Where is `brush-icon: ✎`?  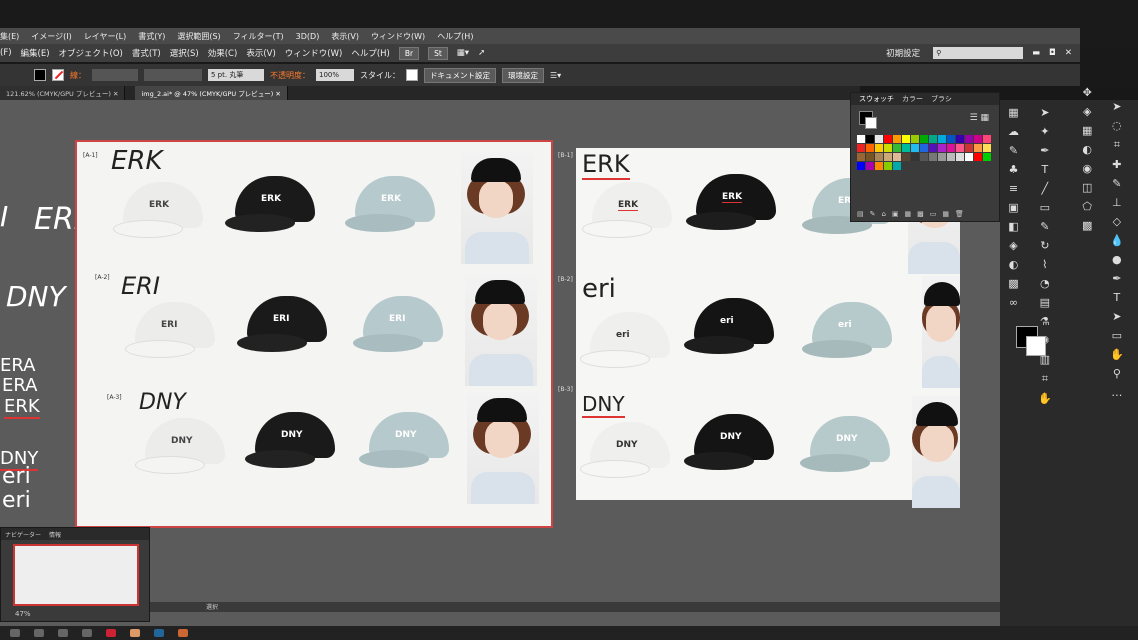
brush-icon: ✎ is located at coordinates (1013, 150).